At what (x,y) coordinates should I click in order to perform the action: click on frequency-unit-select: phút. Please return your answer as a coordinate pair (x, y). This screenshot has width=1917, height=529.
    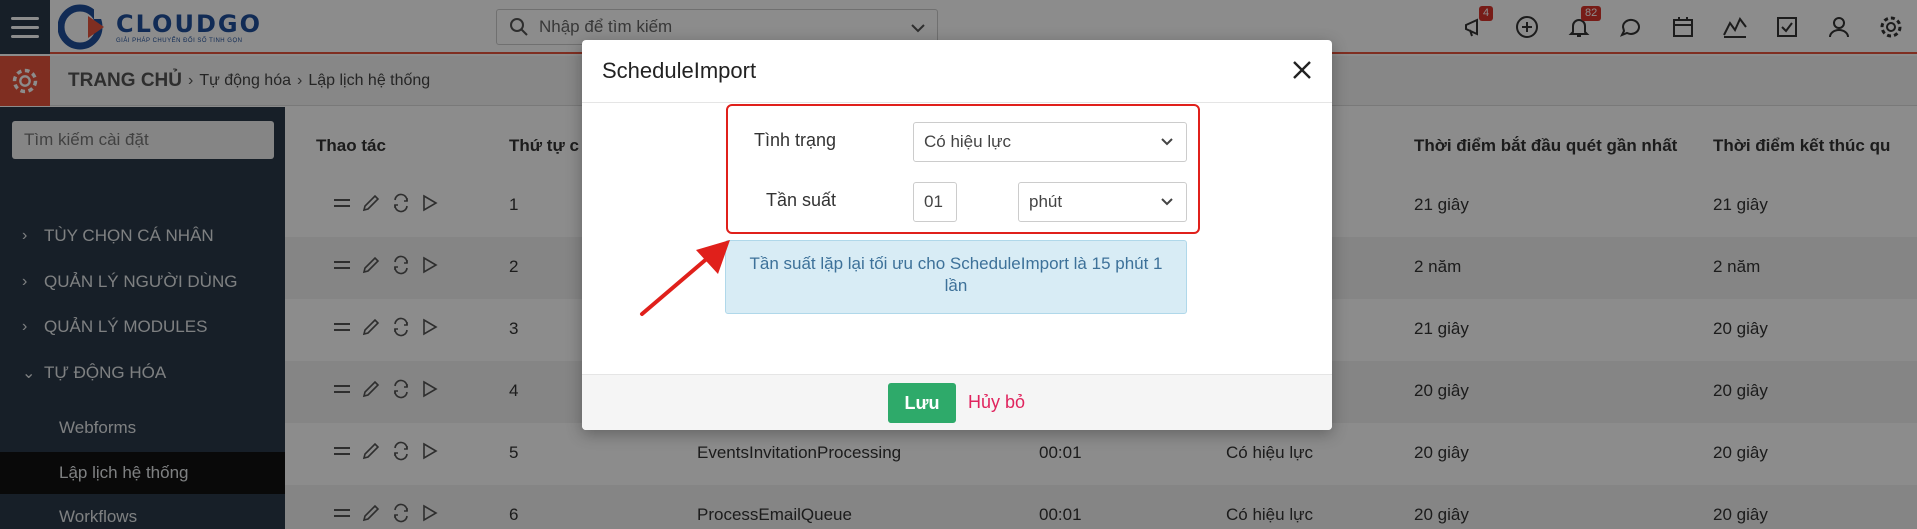
    Looking at the image, I should click on (1102, 202).